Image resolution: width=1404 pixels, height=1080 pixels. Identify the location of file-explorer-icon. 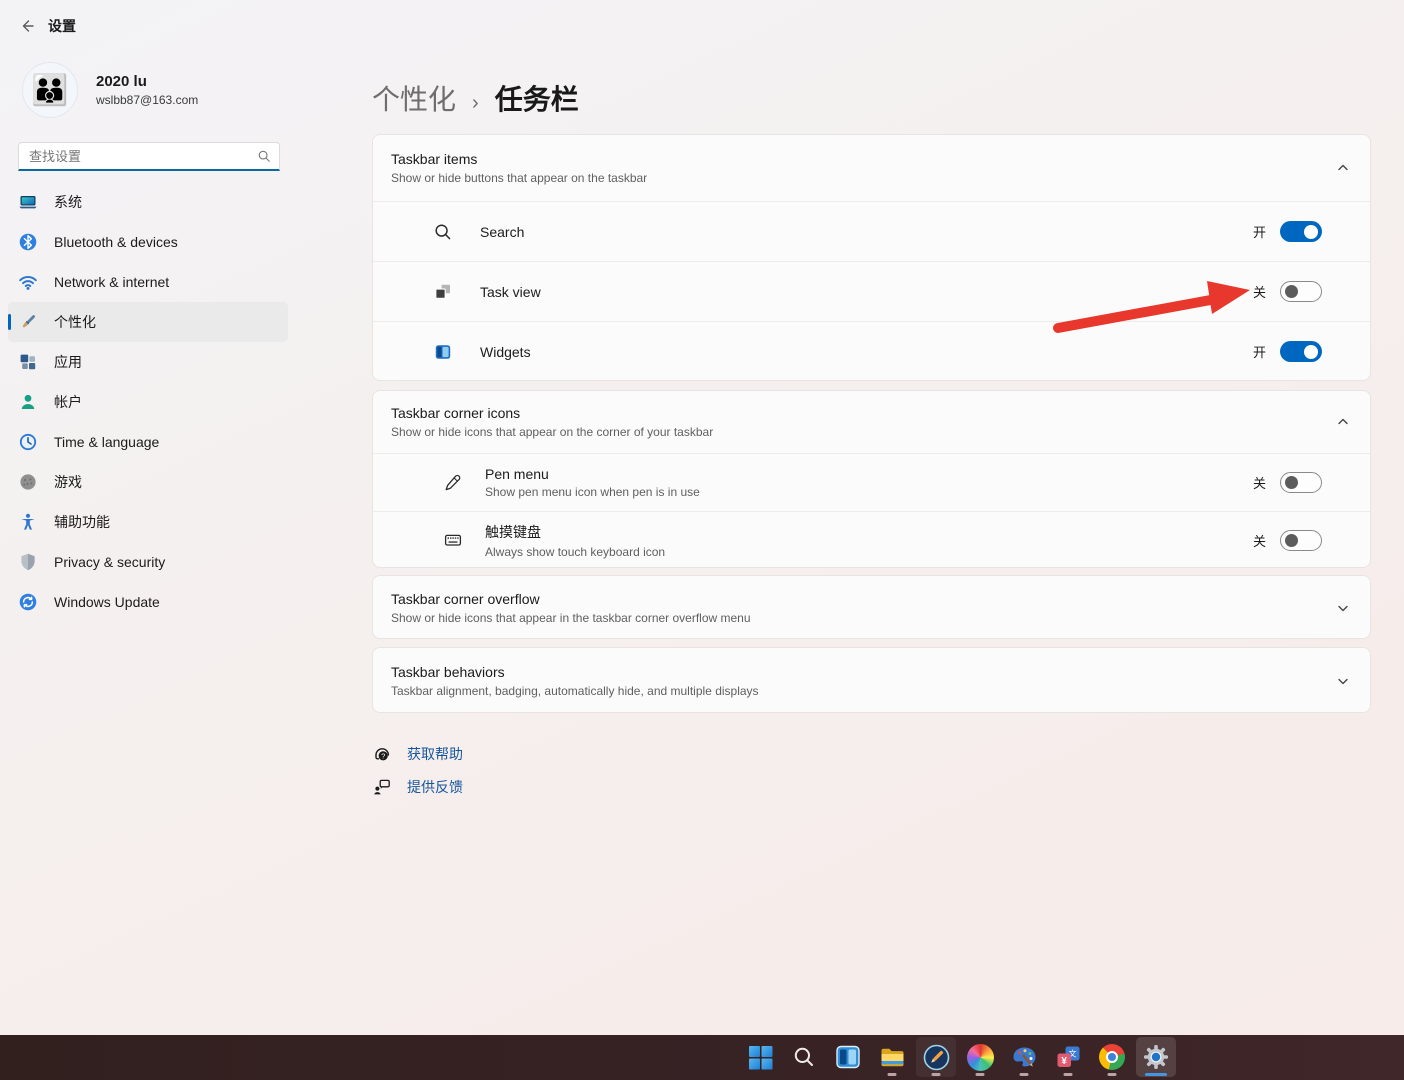
(892, 1057).